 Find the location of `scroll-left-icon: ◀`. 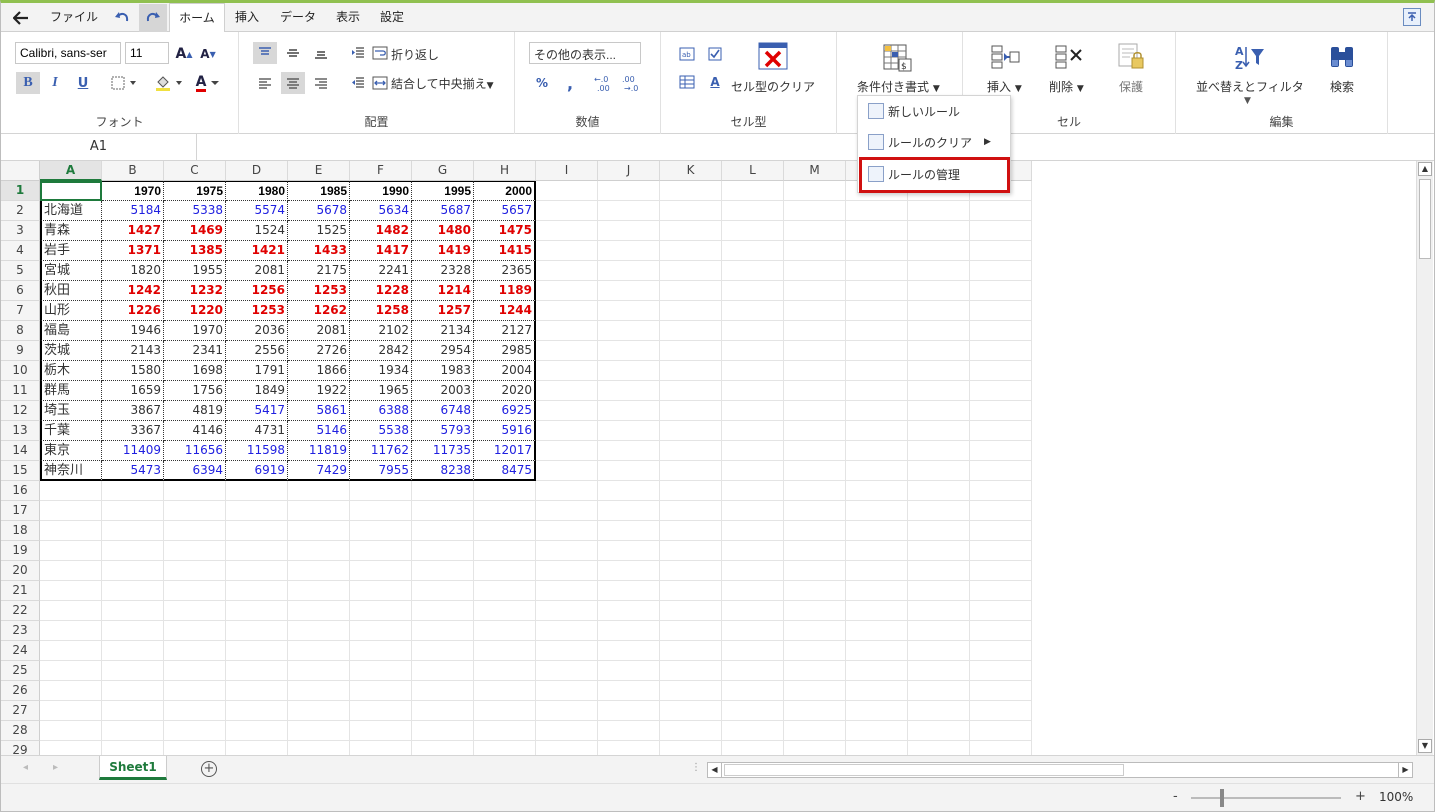

scroll-left-icon: ◀ is located at coordinates (715, 770).